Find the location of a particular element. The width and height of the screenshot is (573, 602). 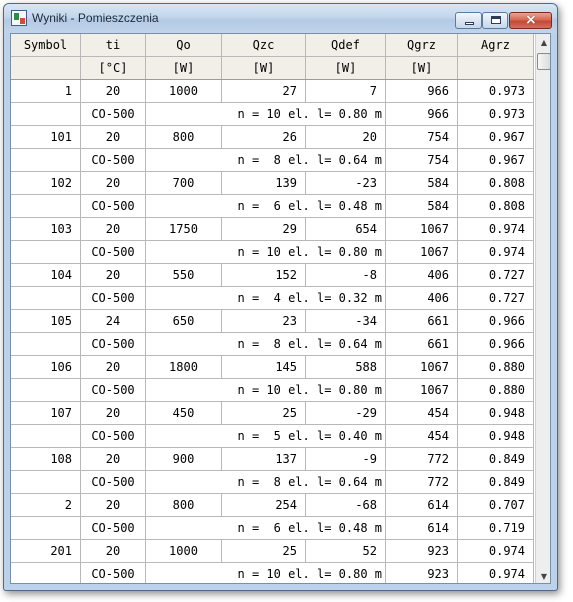

radiator-row: CO-500 n = 4 el. l= 0.32 m 406 0.727 is located at coordinates (272, 298).